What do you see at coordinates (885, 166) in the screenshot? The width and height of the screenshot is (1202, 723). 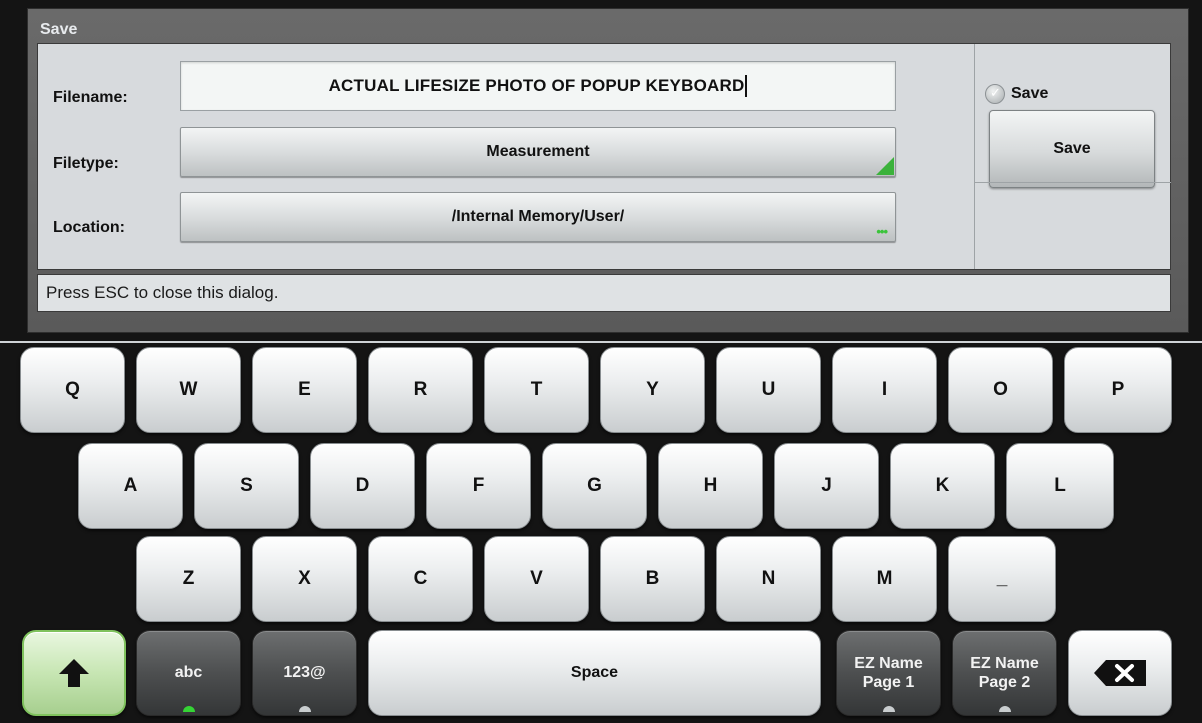 I see `dropdown-corner-icon` at bounding box center [885, 166].